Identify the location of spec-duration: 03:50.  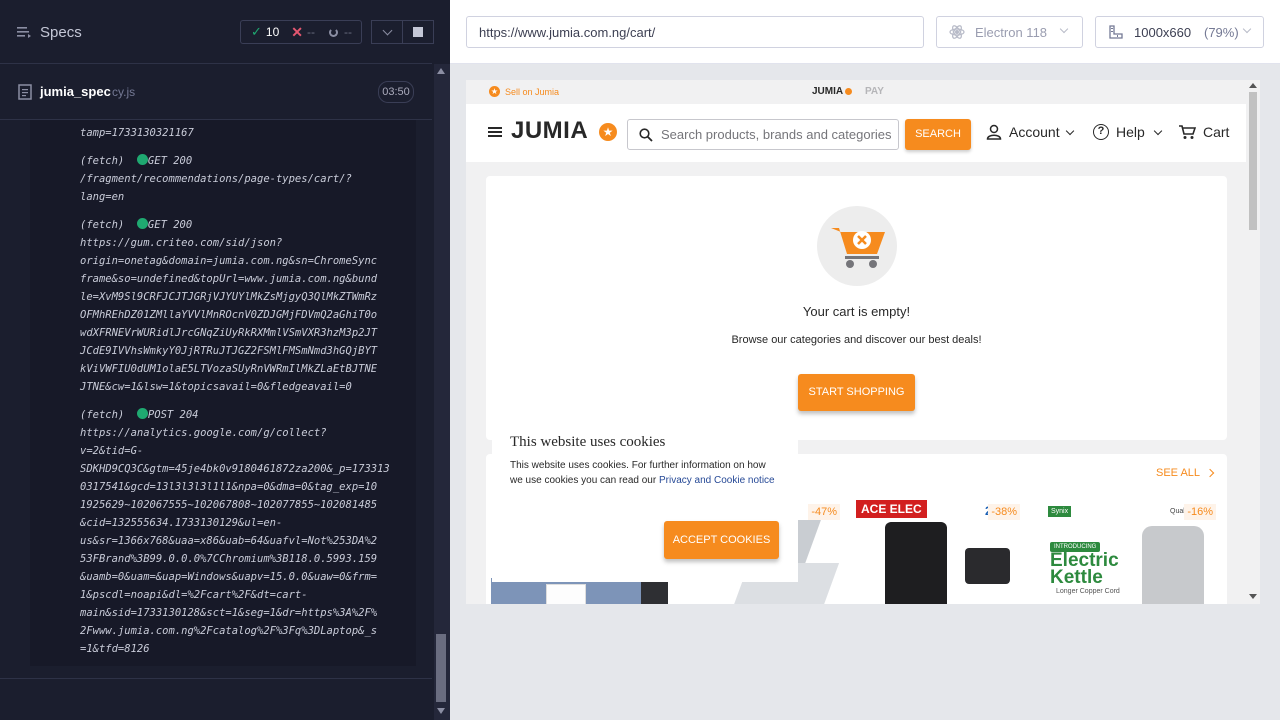
(396, 92).